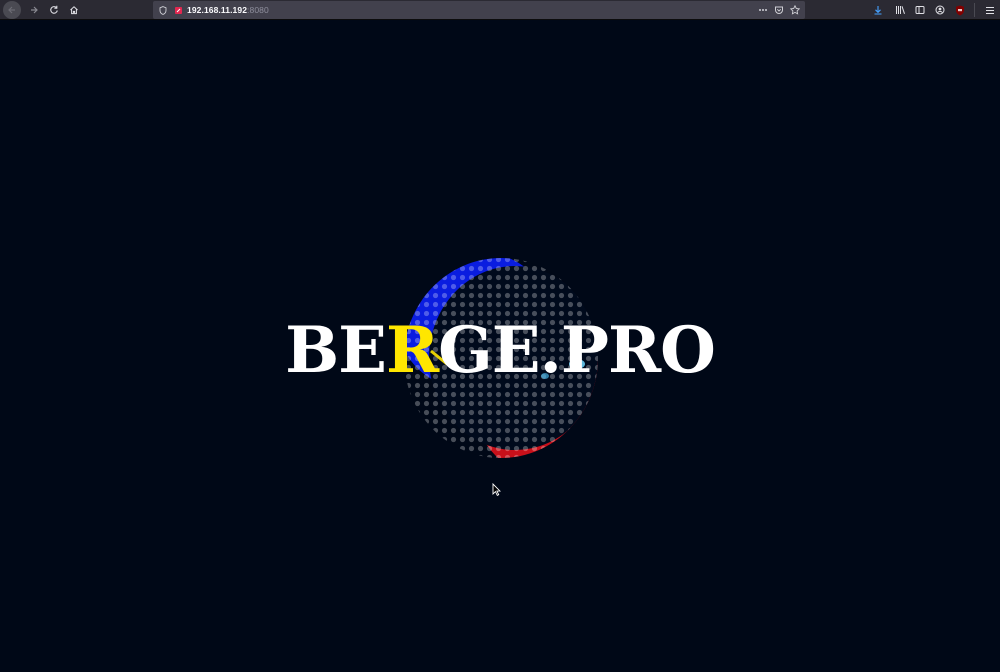 Image resolution: width=1000 pixels, height=672 pixels. What do you see at coordinates (178, 10) in the screenshot?
I see `site-warning-icon` at bounding box center [178, 10].